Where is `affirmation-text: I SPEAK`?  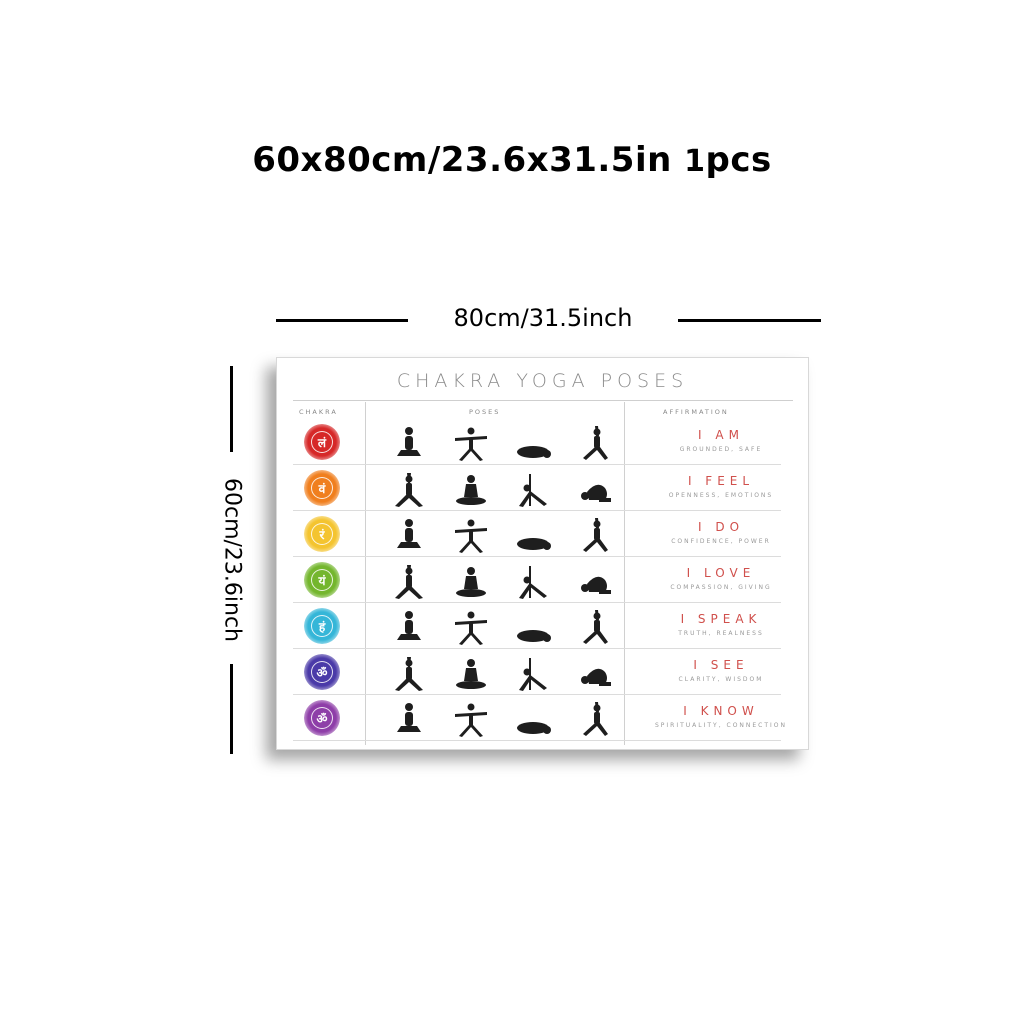 affirmation-text: I SPEAK is located at coordinates (721, 619).